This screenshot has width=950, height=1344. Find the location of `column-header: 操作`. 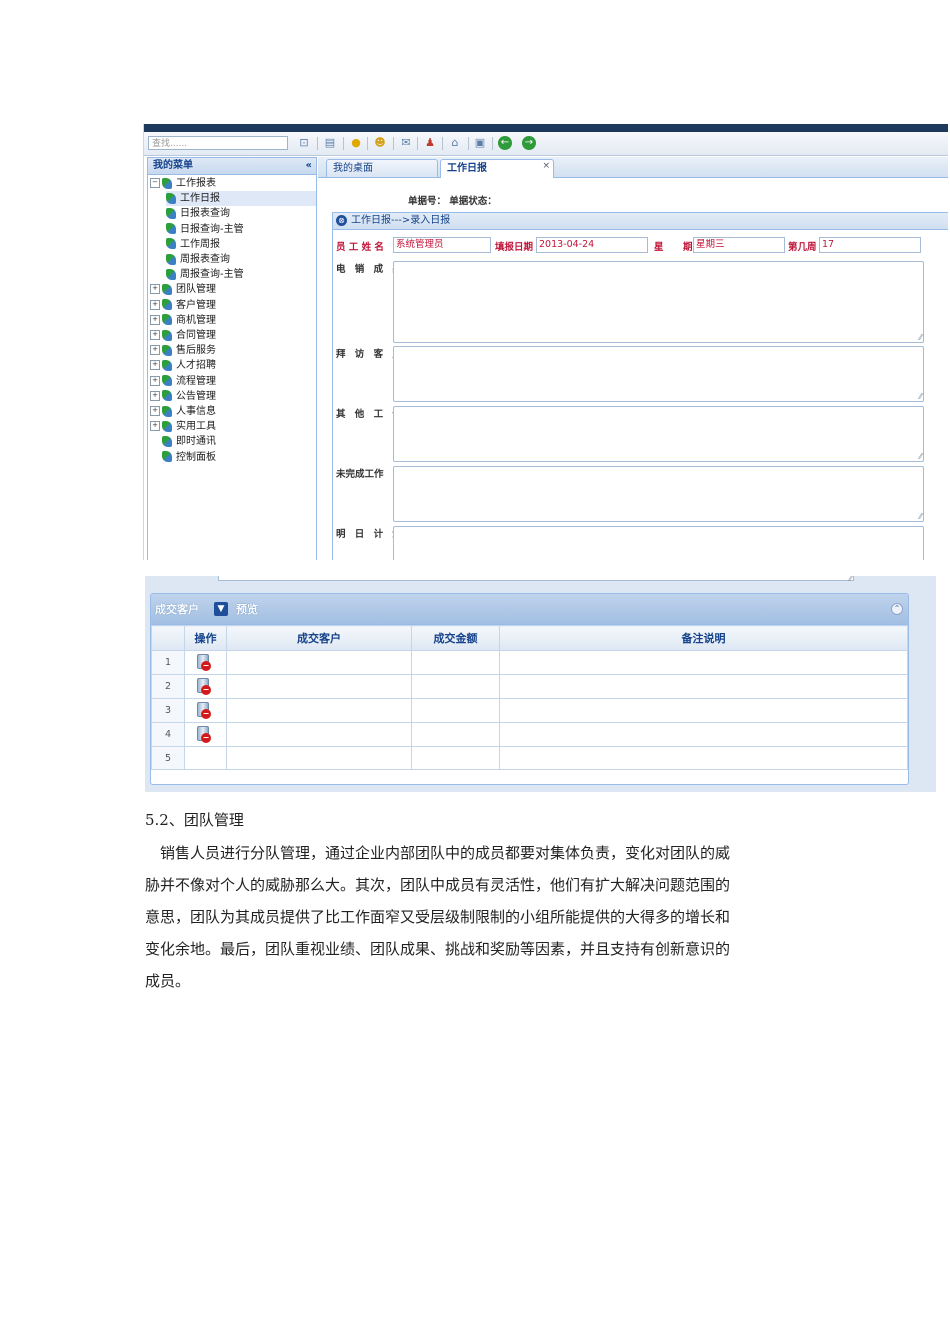

column-header: 操作 is located at coordinates (205, 638).